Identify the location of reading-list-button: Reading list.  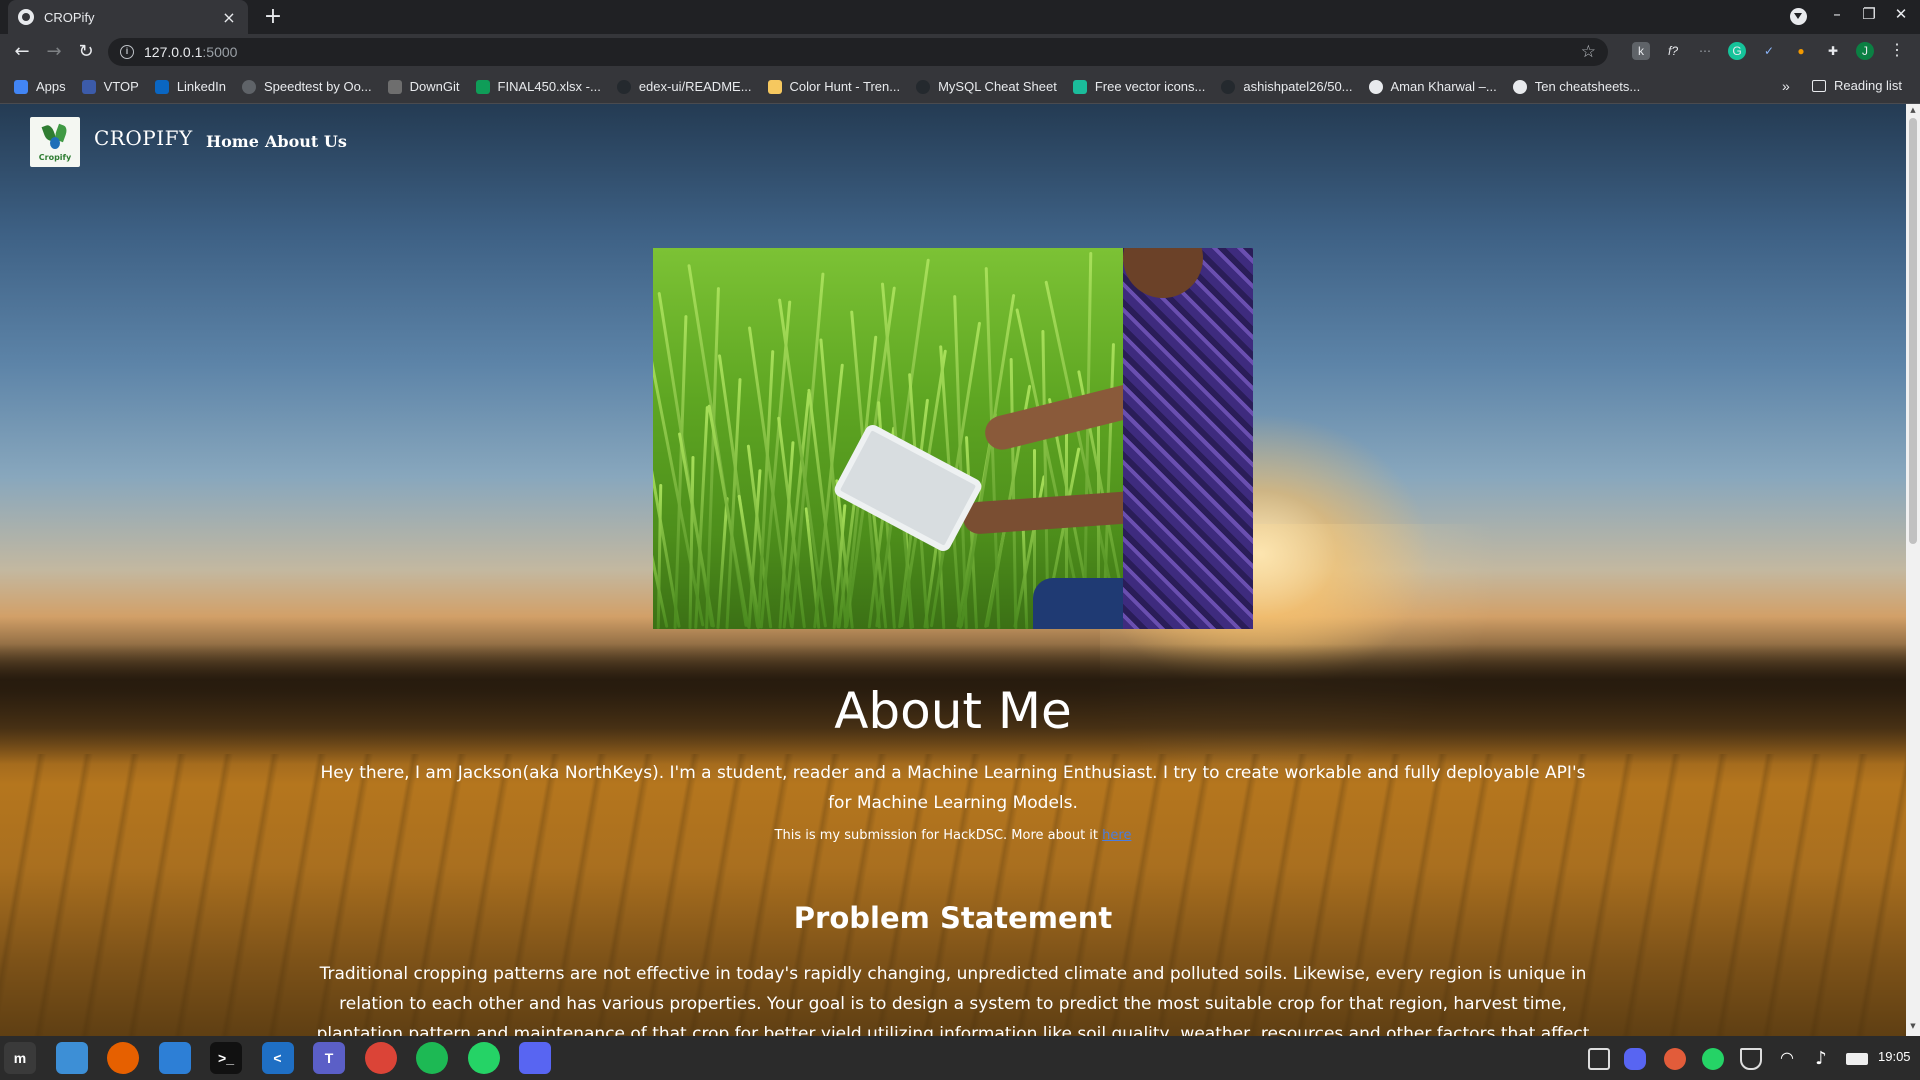
(1857, 85).